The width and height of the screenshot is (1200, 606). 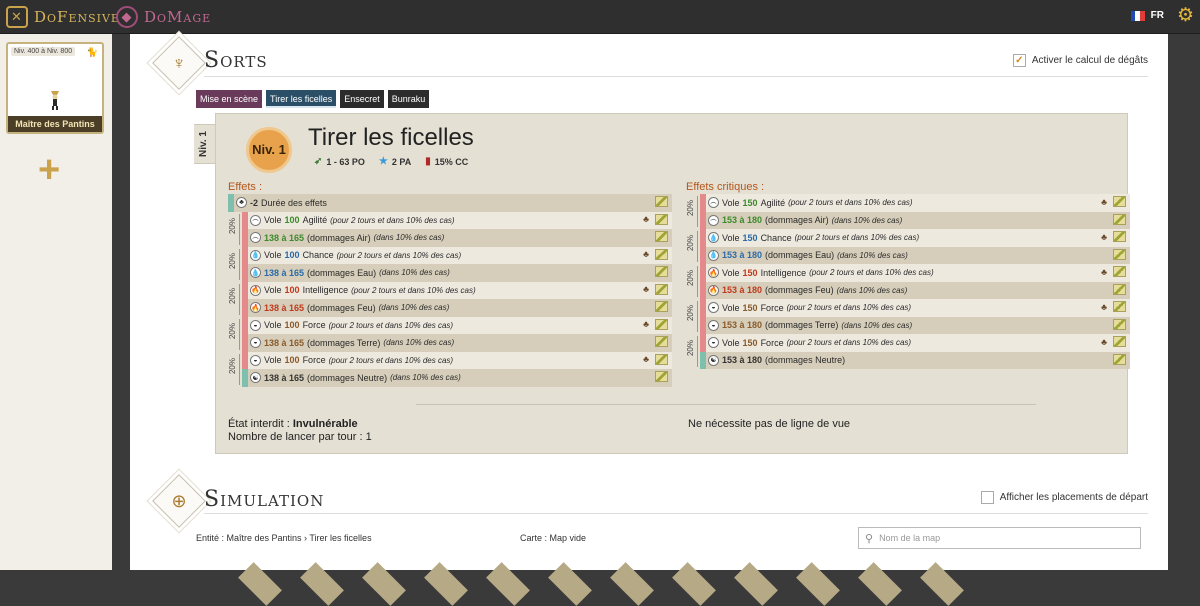 What do you see at coordinates (229, 99) in the screenshot?
I see `tab-mise-en-scene: Mise en scène` at bounding box center [229, 99].